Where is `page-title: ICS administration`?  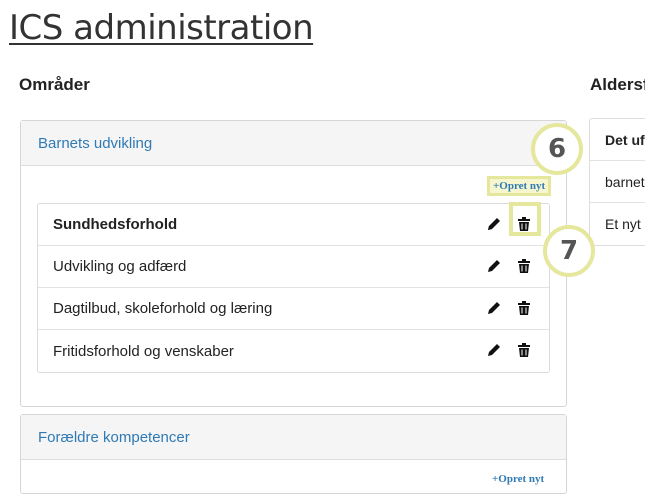
page-title: ICS administration is located at coordinates (161, 28).